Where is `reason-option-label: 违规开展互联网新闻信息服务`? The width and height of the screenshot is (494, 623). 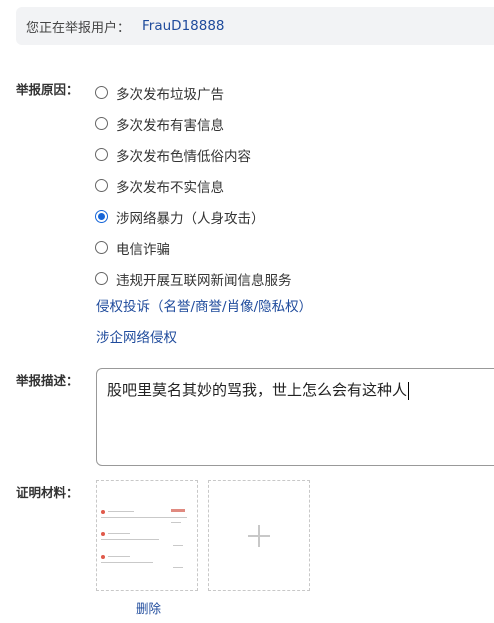
reason-option-label: 违规开展互联网新闻信息服务 is located at coordinates (204, 280).